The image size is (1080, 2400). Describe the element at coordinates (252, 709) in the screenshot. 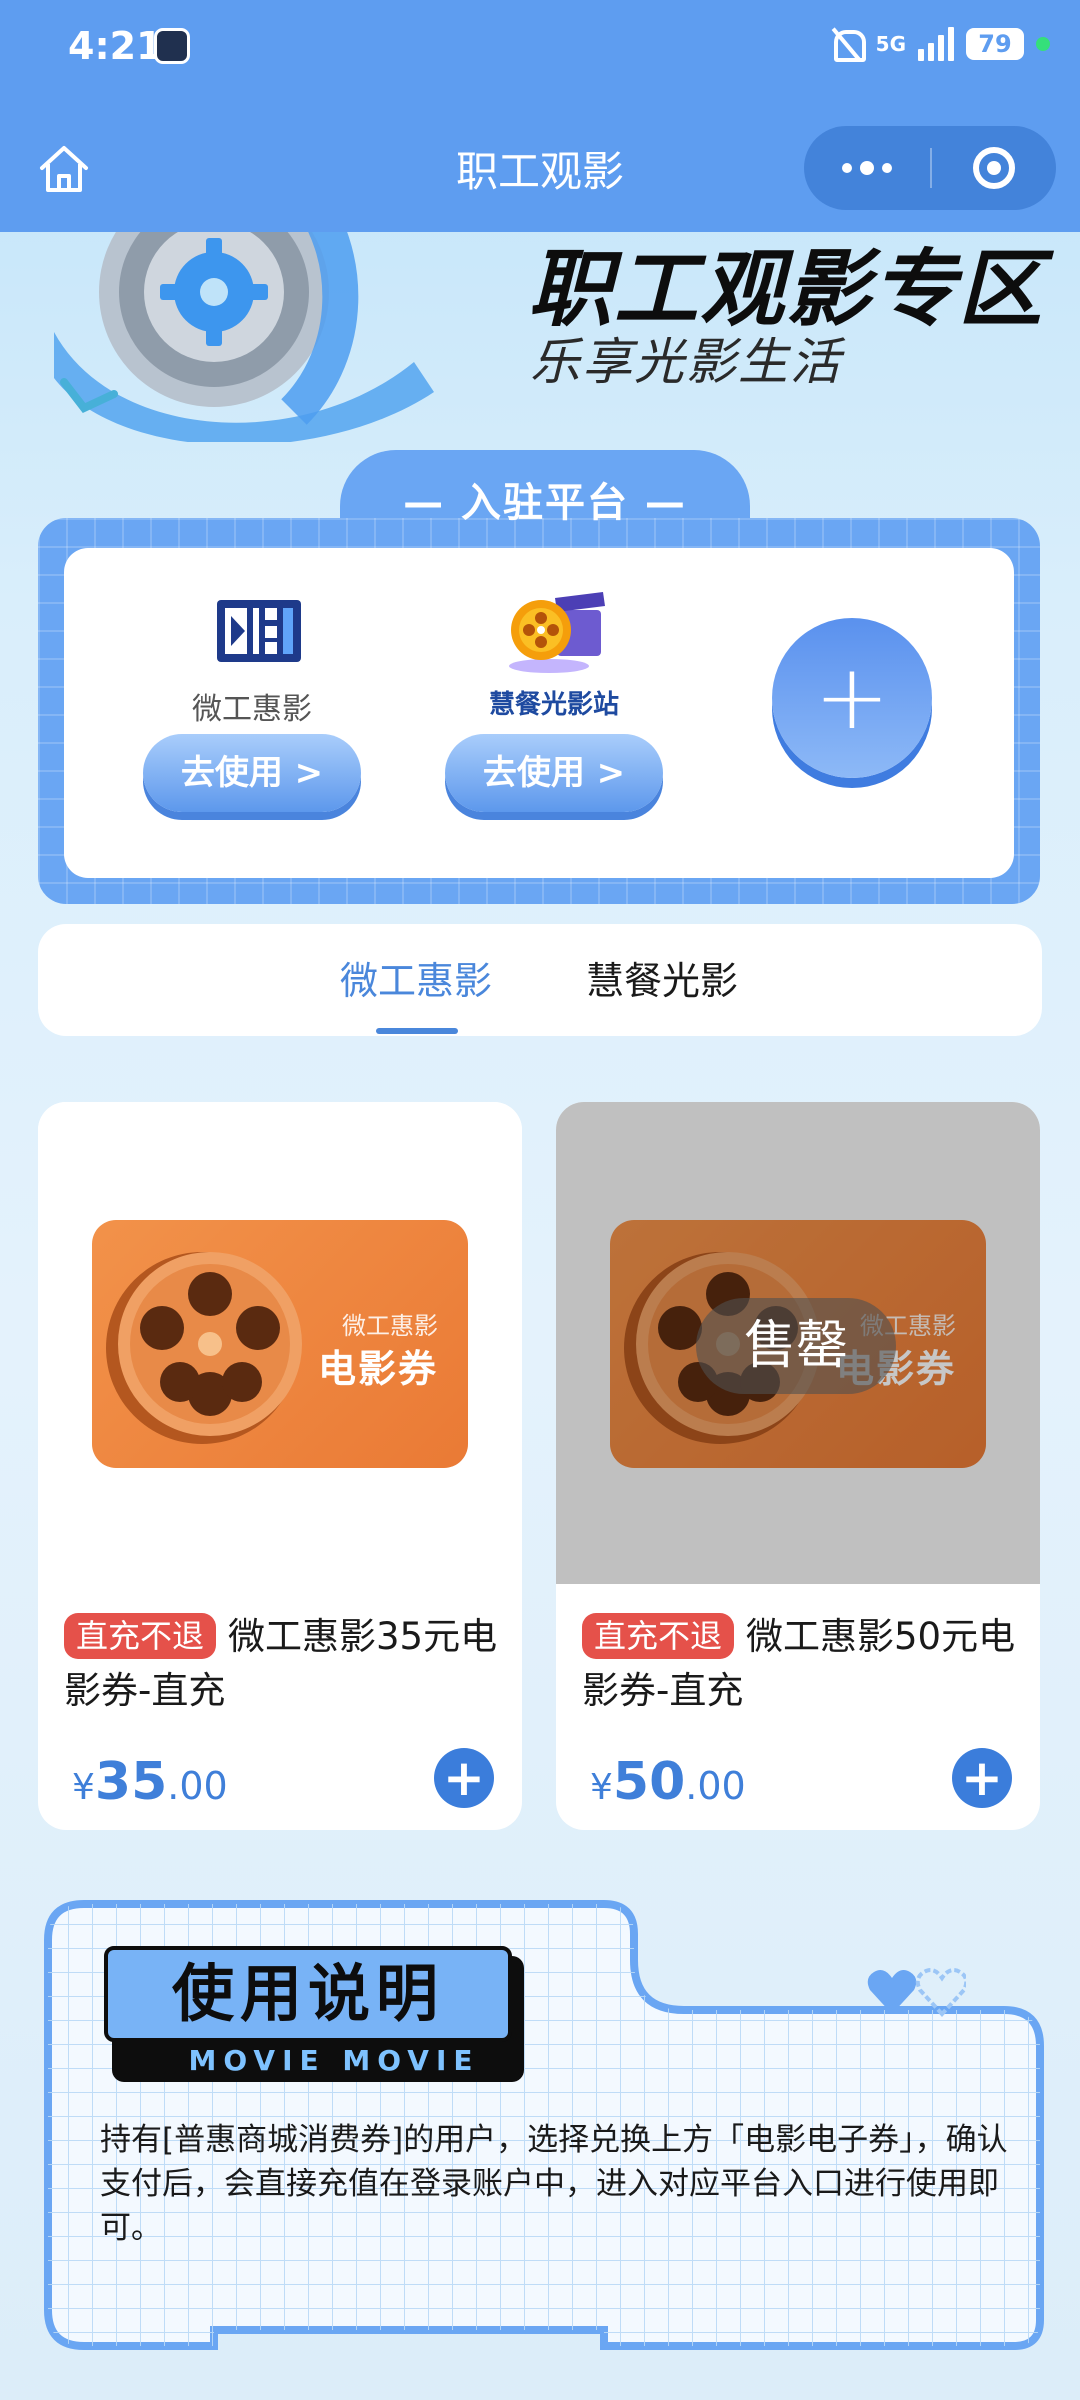

I see `platform-name: 微工惠影` at that location.